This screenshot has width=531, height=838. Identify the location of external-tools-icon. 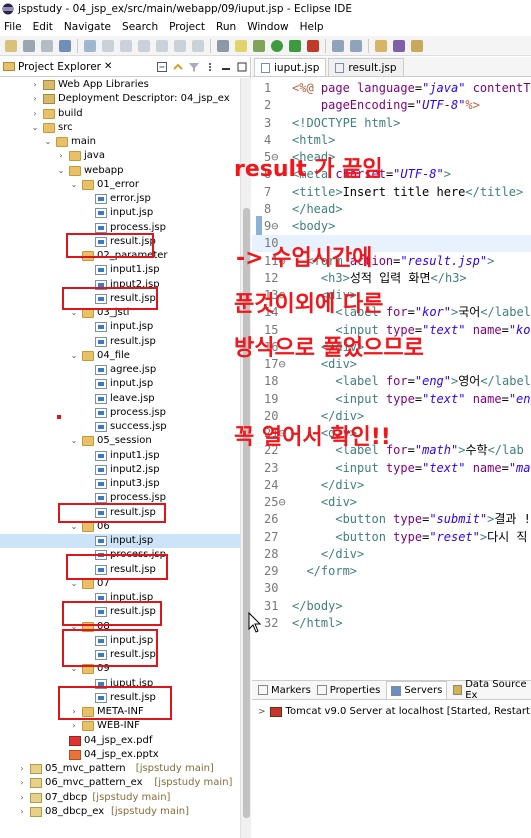
(313, 45).